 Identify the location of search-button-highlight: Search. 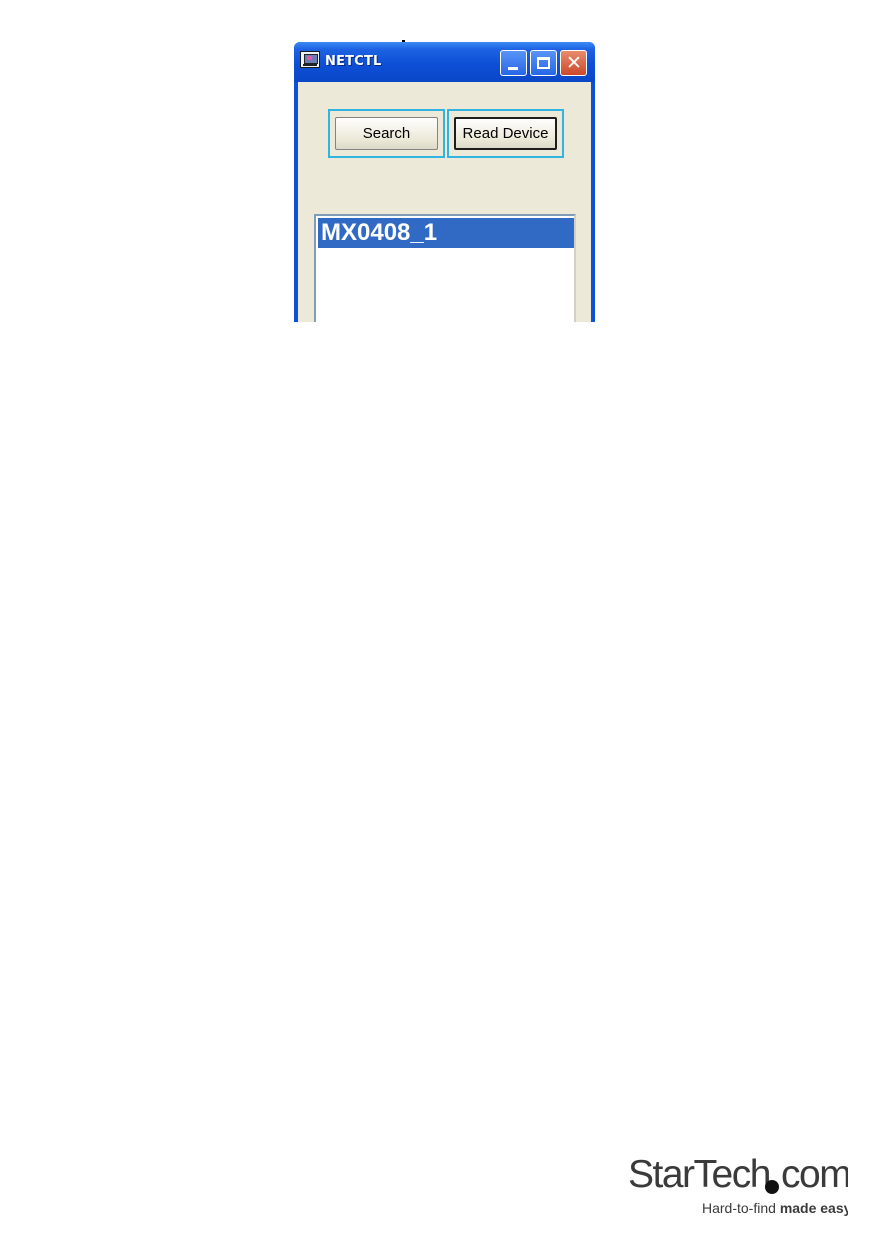
(386, 133).